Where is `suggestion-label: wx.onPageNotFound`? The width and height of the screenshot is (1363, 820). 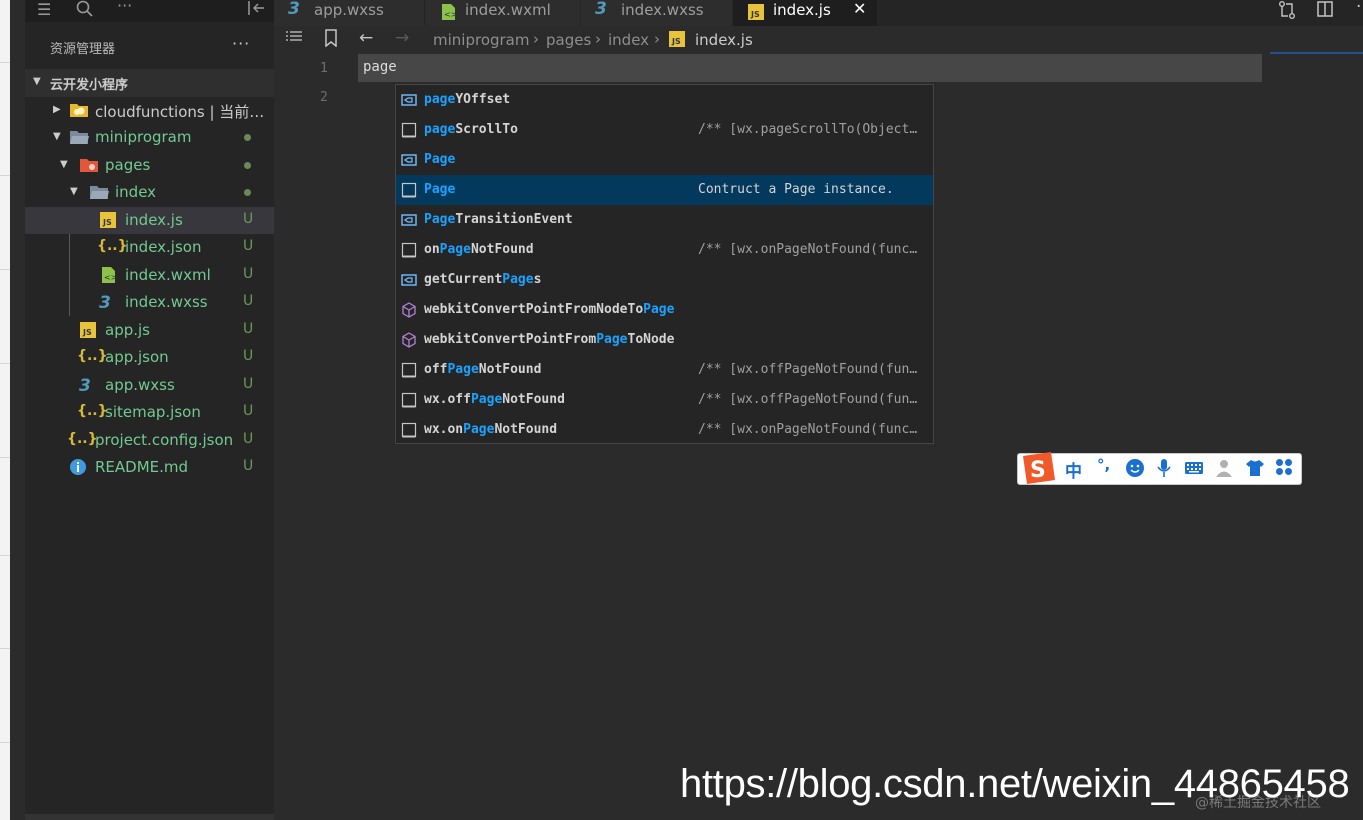 suggestion-label: wx.onPageNotFound is located at coordinates (491, 429).